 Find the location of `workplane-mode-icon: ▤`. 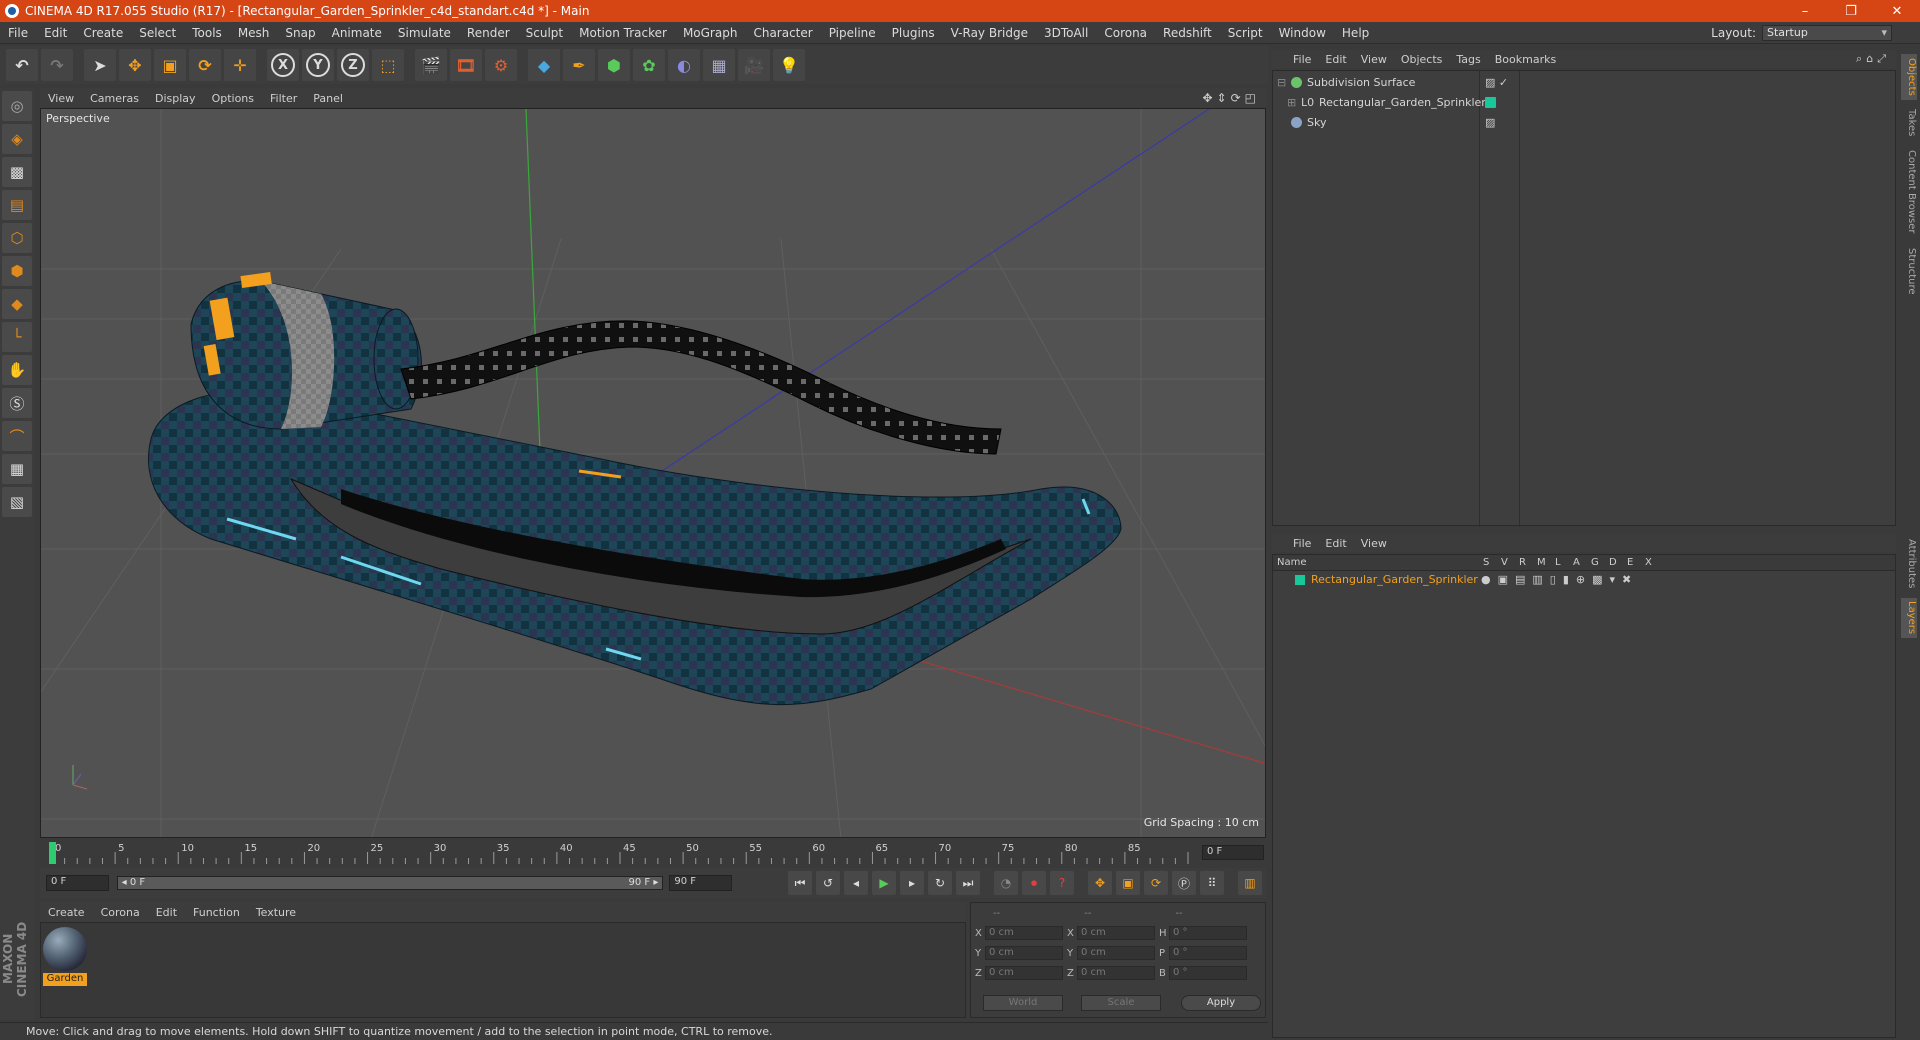

workplane-mode-icon: ▤ is located at coordinates (17, 205).